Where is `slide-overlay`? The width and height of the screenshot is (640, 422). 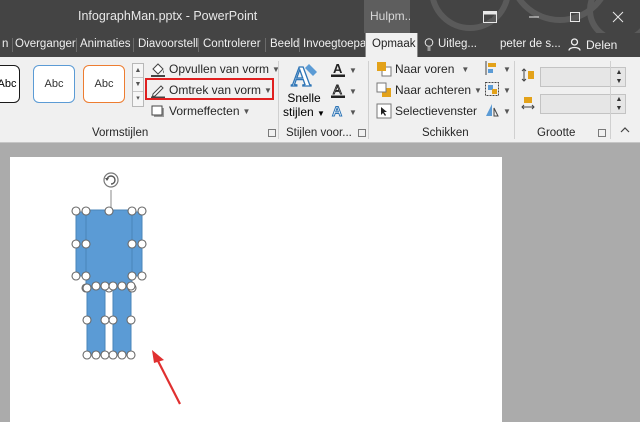
slide-overlay is located at coordinates (126, 288).